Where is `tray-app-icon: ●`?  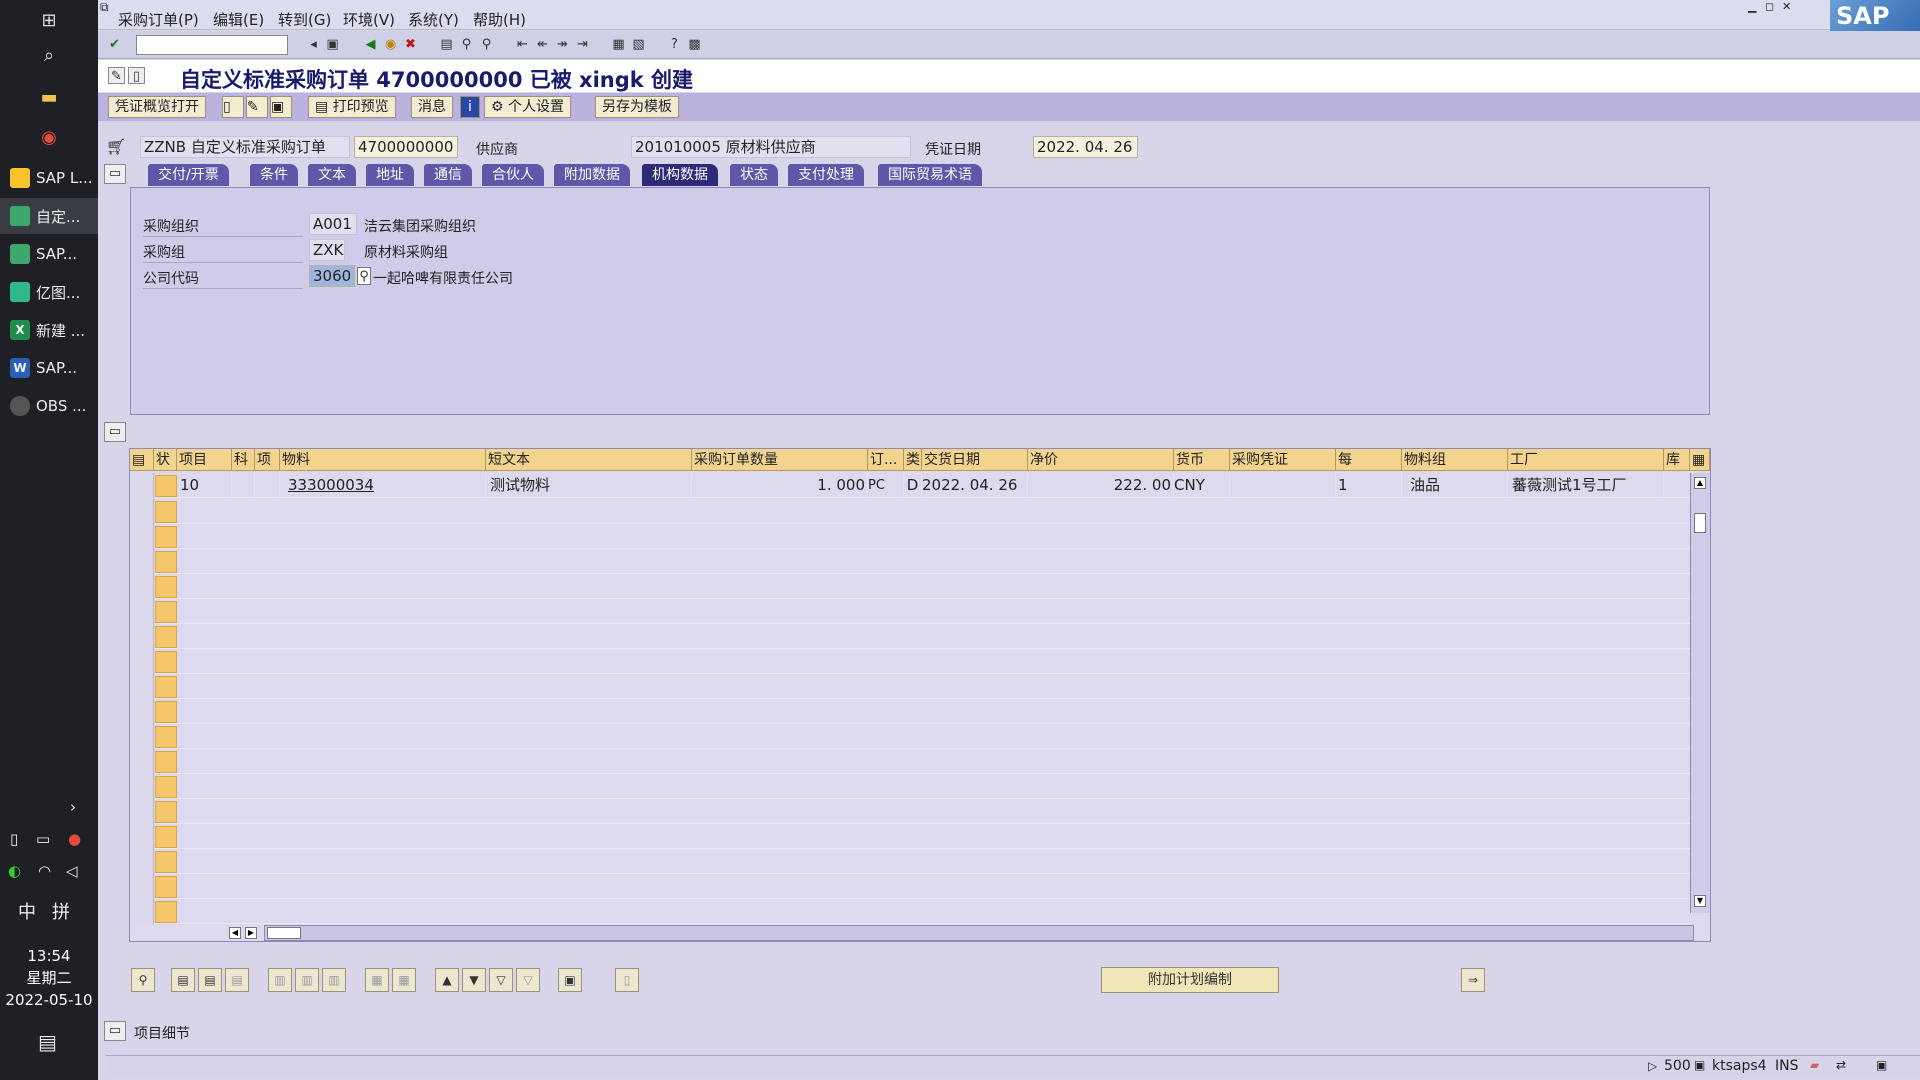
tray-app-icon: ● is located at coordinates (74, 839).